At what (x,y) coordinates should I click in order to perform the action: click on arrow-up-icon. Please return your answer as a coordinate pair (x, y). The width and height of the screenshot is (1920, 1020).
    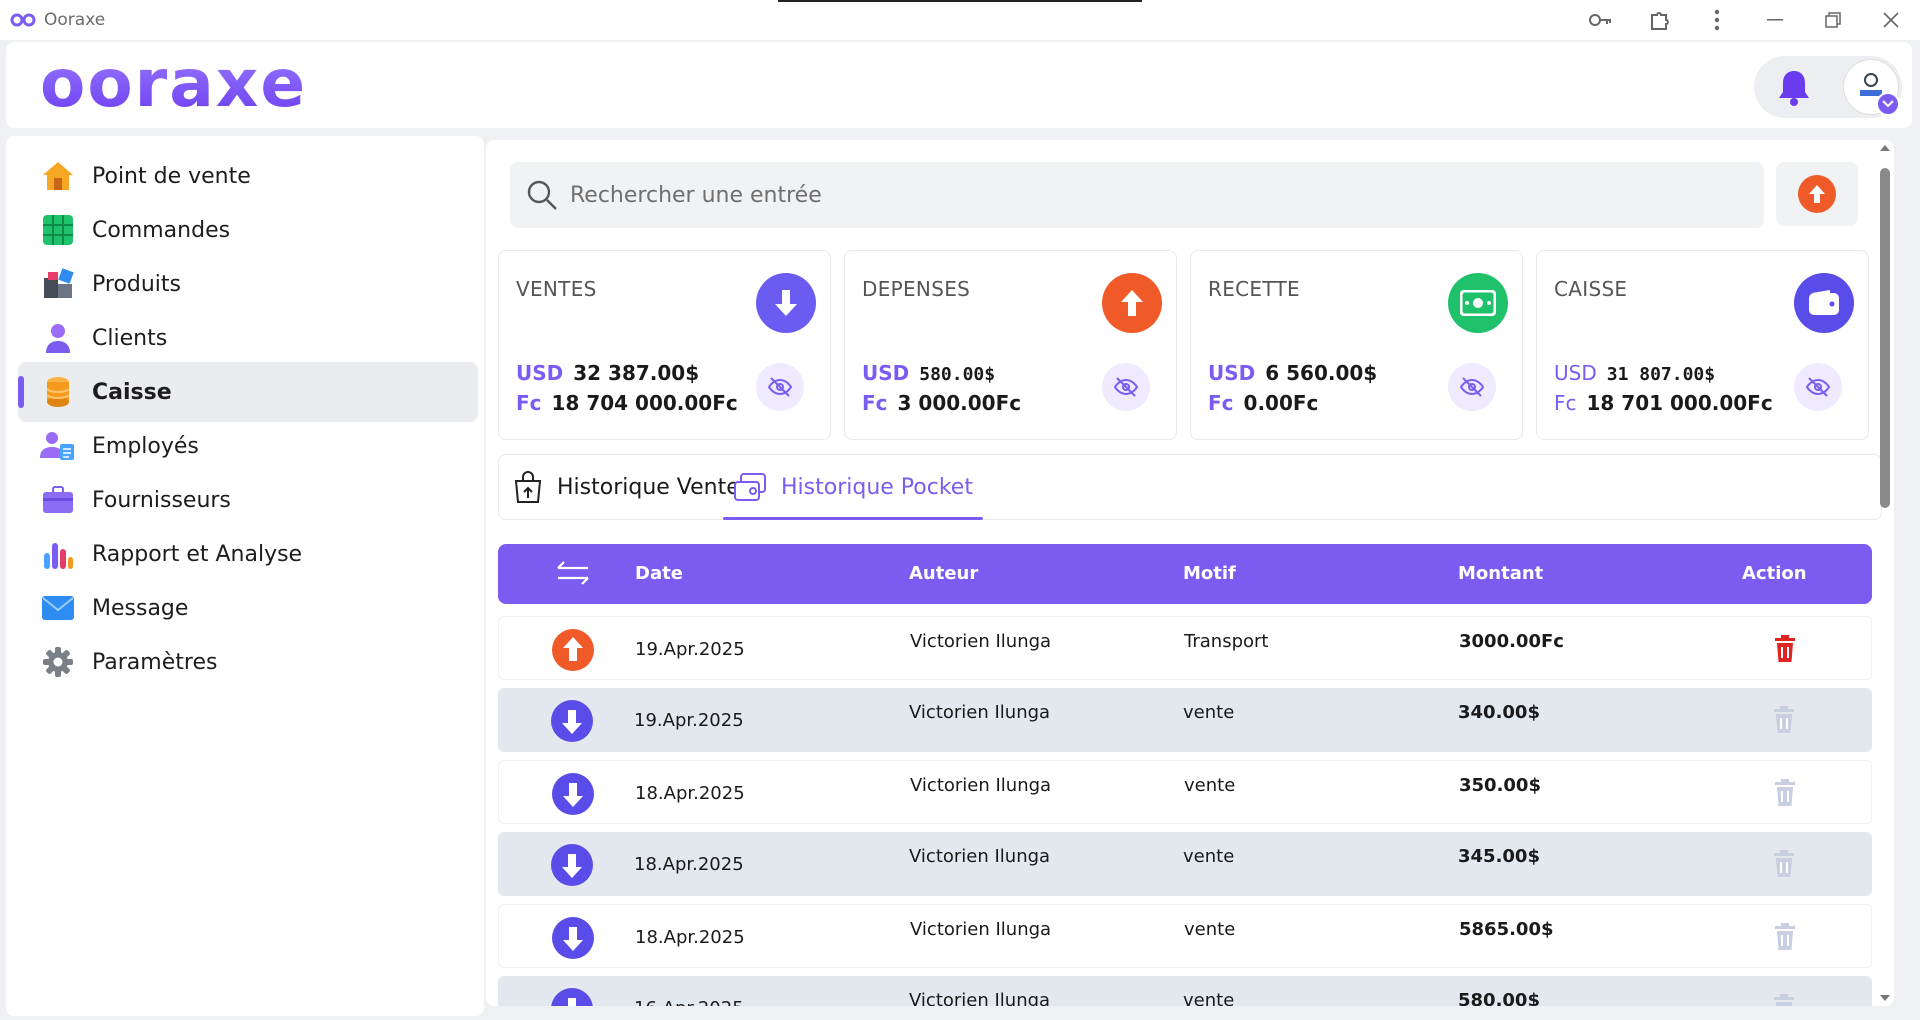
    Looking at the image, I should click on (1817, 194).